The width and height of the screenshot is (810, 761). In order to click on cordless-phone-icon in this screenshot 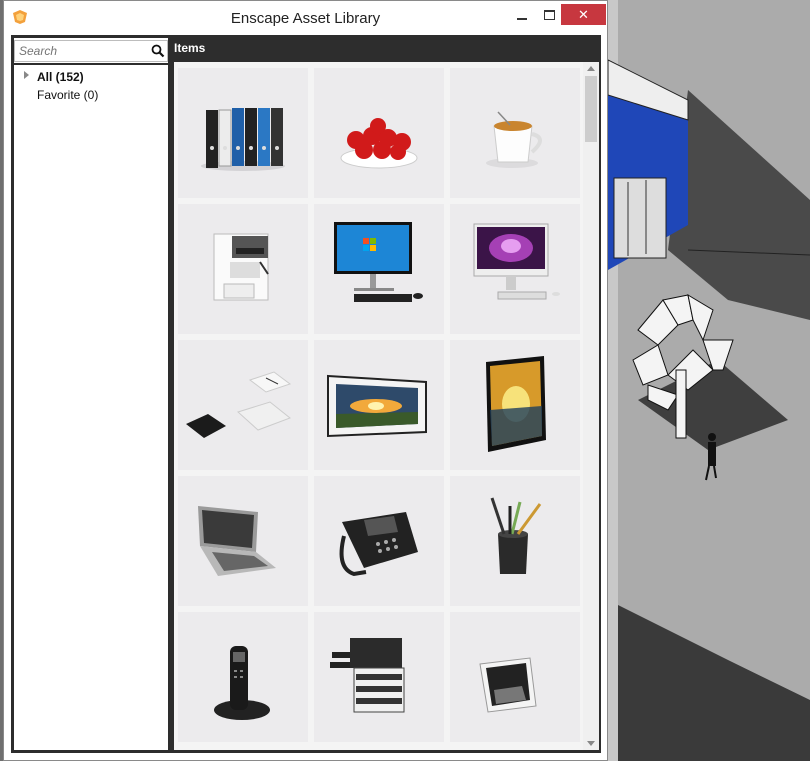, I will do `click(242, 683)`.